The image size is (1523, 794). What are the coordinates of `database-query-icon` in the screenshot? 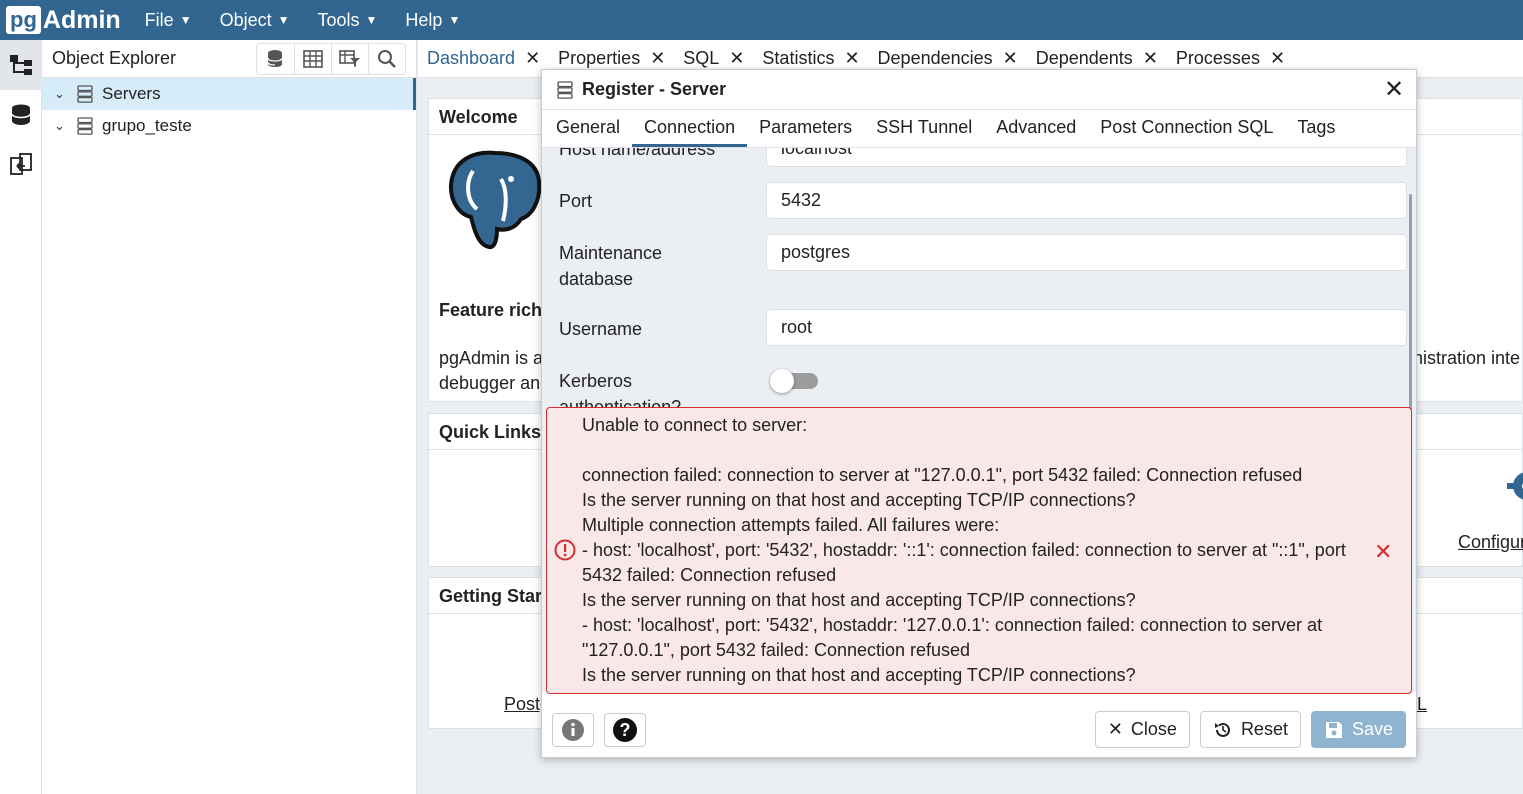 It's located at (274, 58).